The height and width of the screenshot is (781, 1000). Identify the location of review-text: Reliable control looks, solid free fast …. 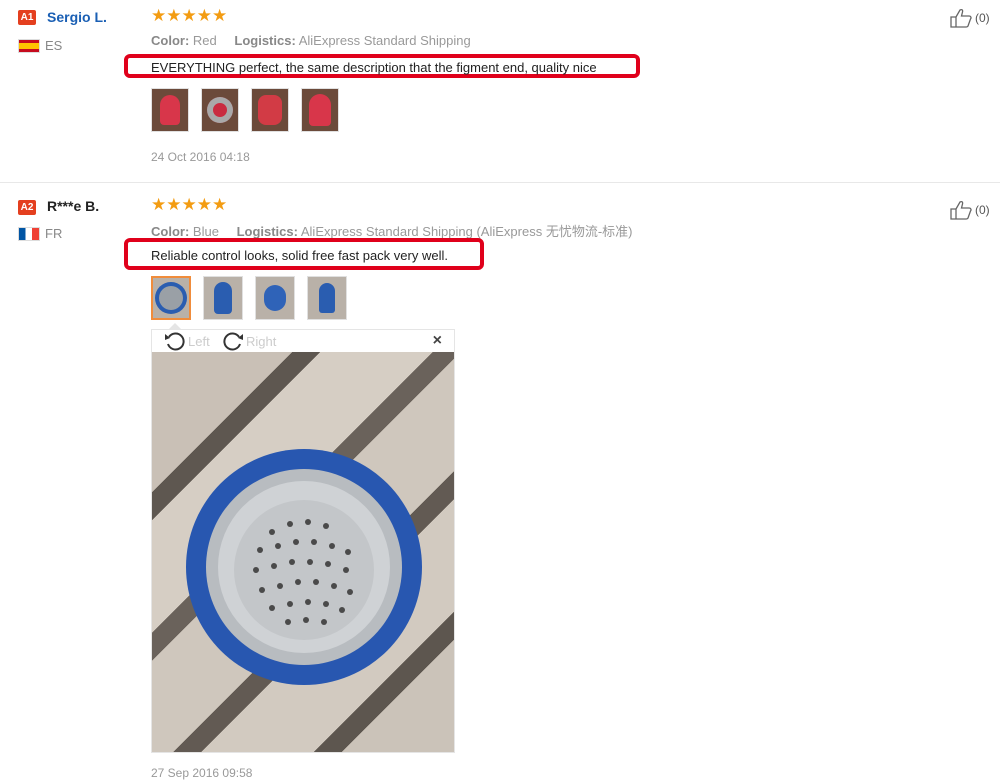
(299, 255).